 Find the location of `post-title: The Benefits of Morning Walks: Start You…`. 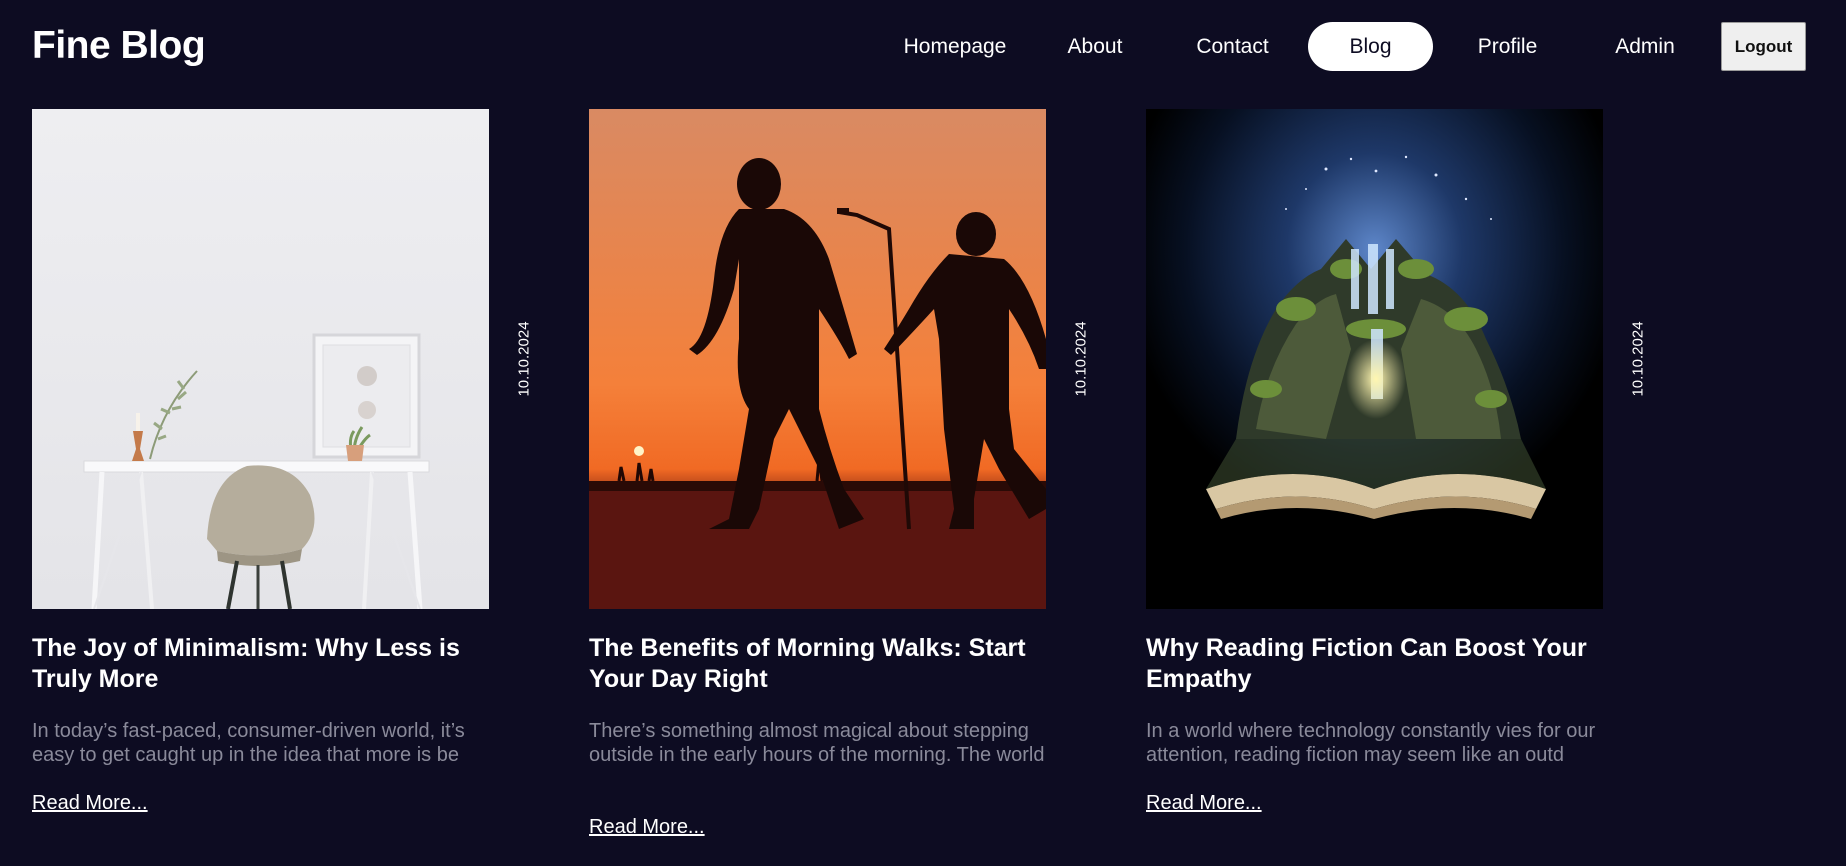

post-title: The Benefits of Morning Walks: Start You… is located at coordinates (824, 664).